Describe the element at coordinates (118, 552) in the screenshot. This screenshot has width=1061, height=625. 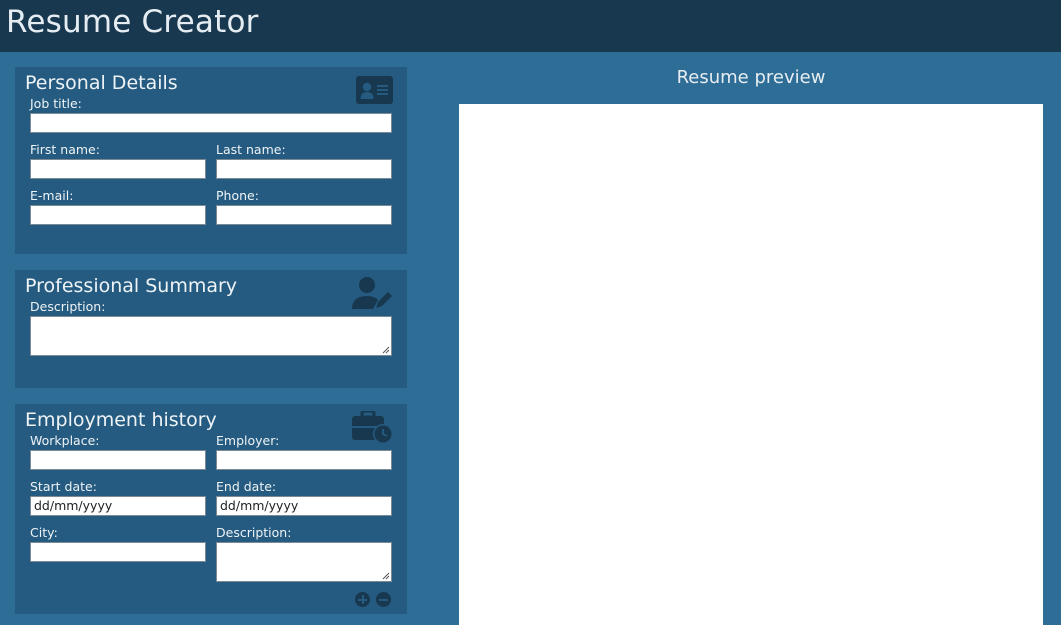
I see `city-input` at that location.